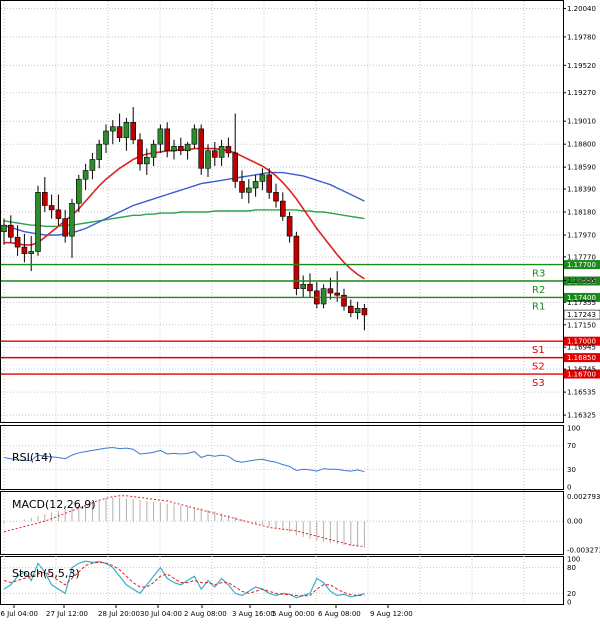 The height and width of the screenshot is (626, 600). What do you see at coordinates (19, 614) in the screenshot?
I see `time-tick-label: 26 Jul 04:00` at bounding box center [19, 614].